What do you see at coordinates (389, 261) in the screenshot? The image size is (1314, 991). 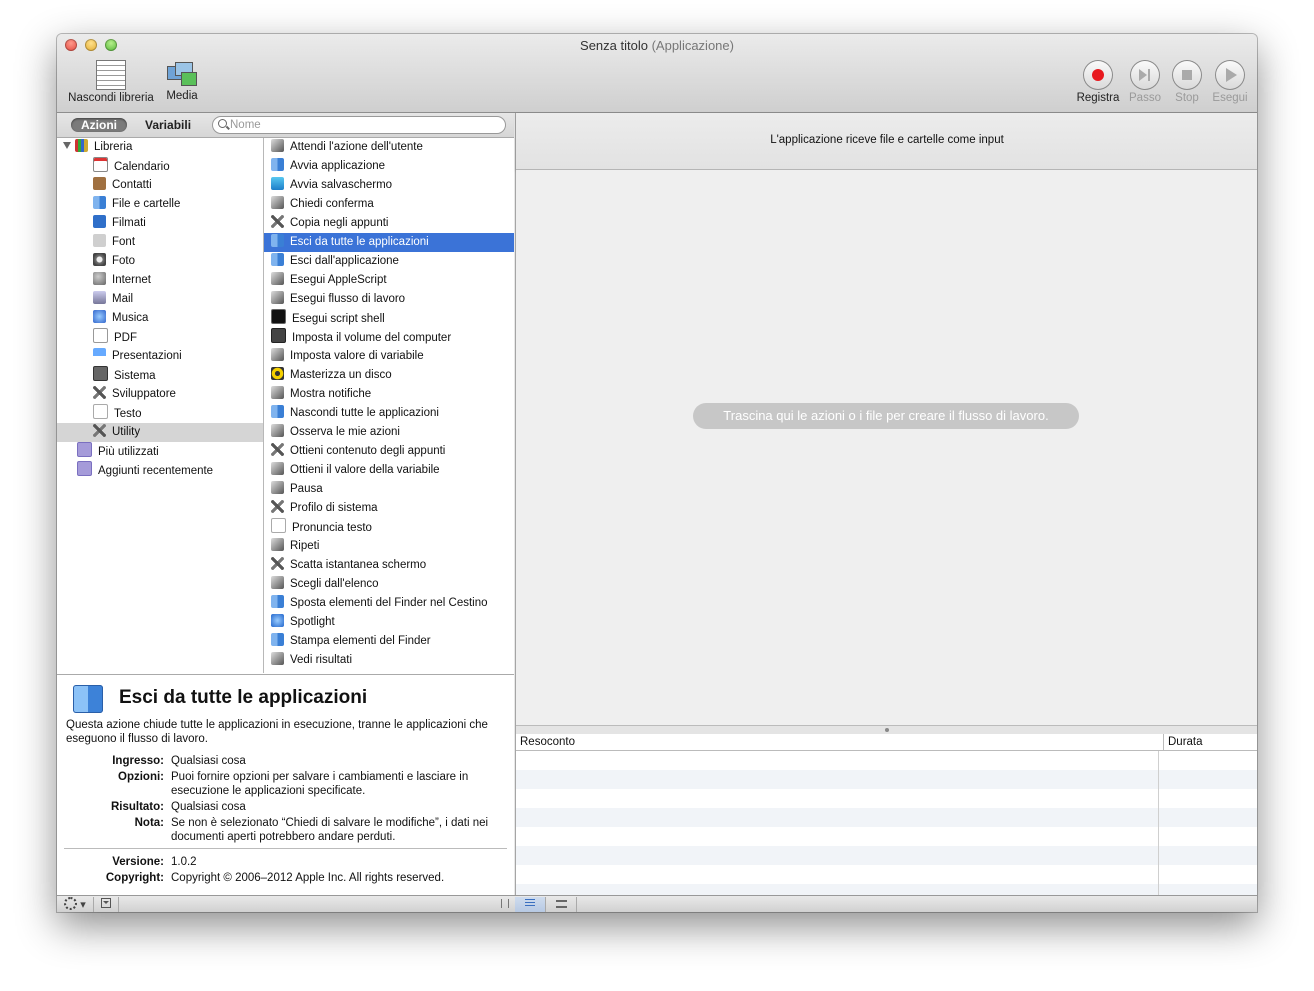 I see `action-item: Esci dall'applicazione` at bounding box center [389, 261].